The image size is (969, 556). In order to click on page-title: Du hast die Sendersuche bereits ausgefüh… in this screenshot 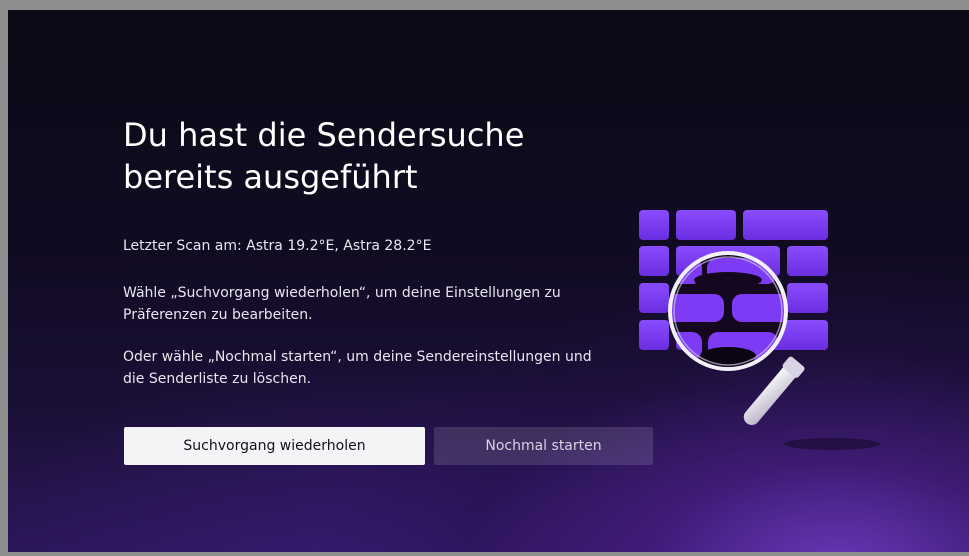, I will do `click(324, 156)`.